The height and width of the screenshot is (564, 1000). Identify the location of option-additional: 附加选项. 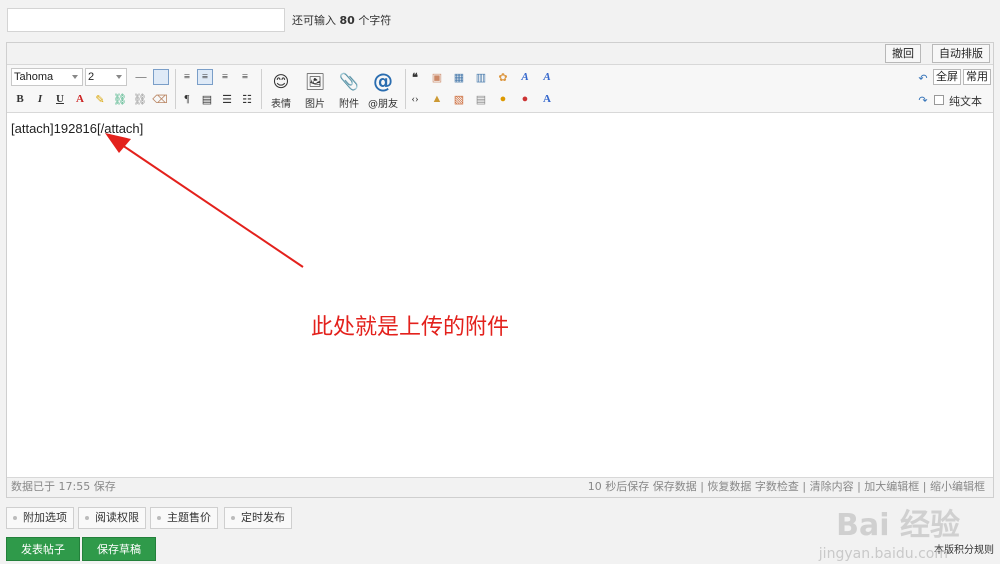
(40, 518).